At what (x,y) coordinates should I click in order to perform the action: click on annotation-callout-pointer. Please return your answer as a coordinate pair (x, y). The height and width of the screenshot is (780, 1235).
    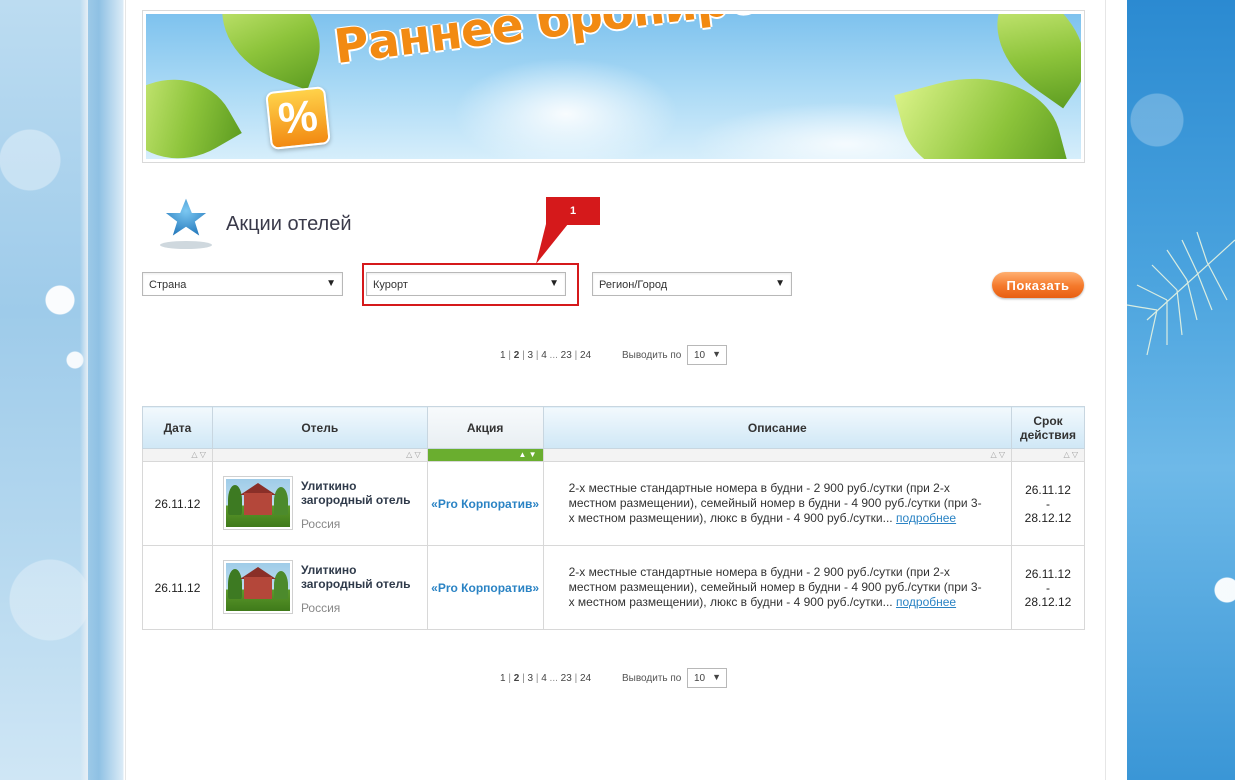
    Looking at the image, I should click on (552, 244).